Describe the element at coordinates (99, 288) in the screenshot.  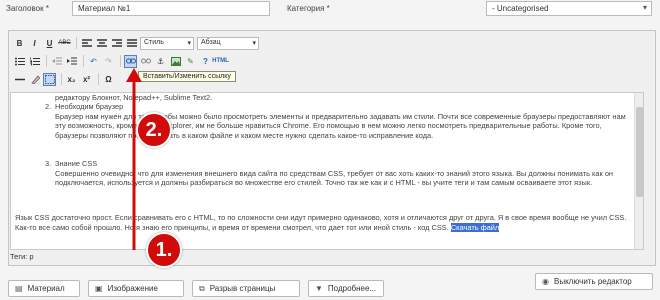
I see `image-icon: ▣` at that location.